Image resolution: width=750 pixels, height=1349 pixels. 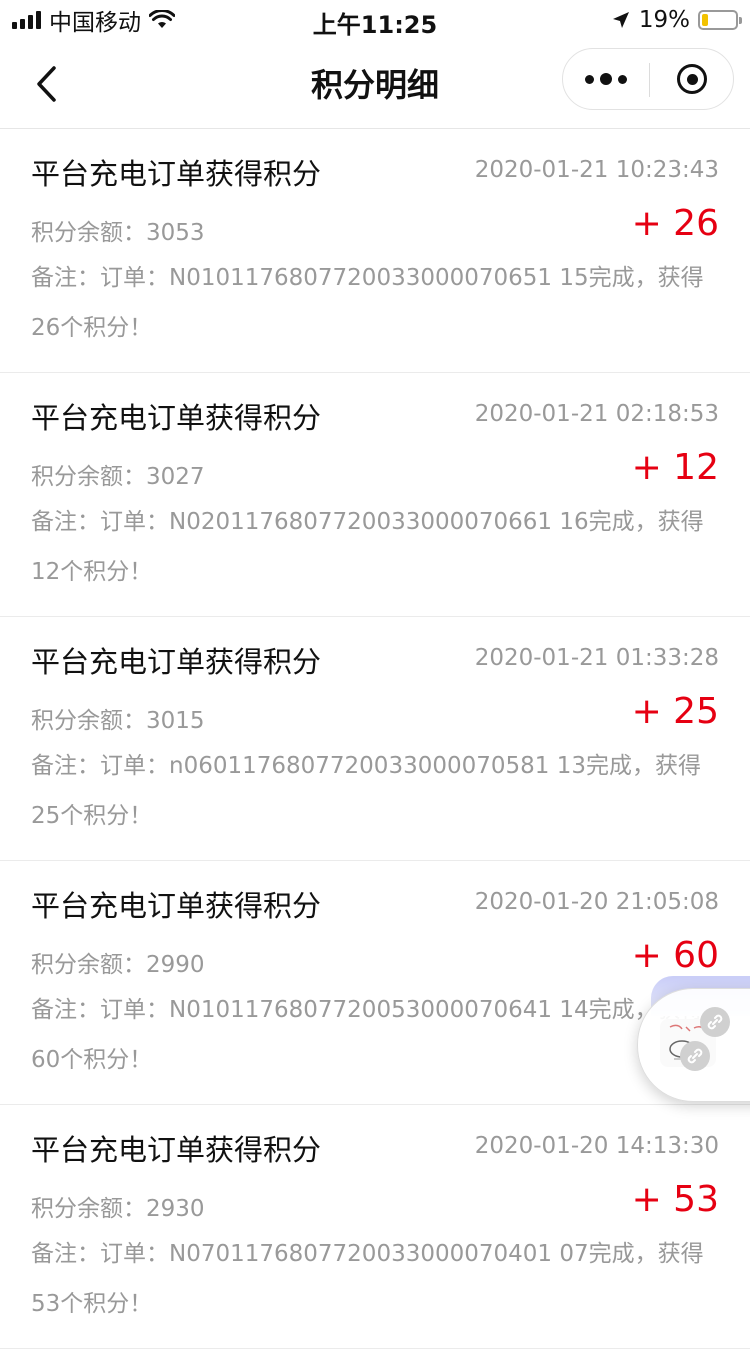 What do you see at coordinates (664, 20) in the screenshot?
I see `battery-percent: 19%` at bounding box center [664, 20].